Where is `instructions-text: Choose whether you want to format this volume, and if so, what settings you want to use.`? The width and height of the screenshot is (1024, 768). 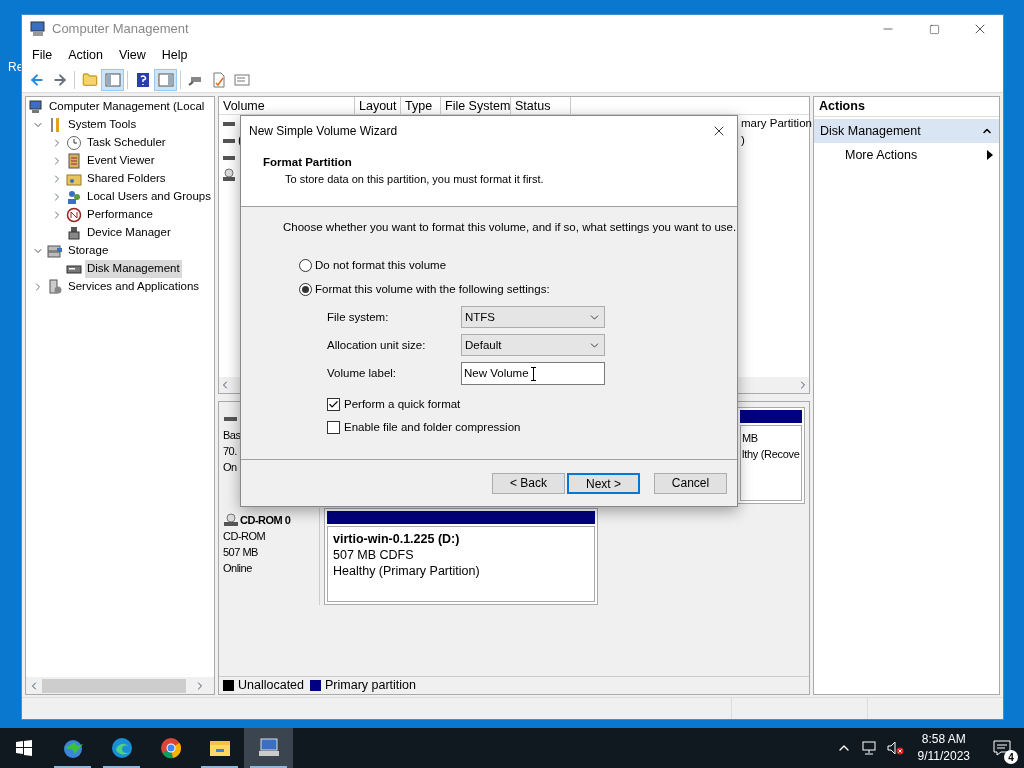
instructions-text: Choose whether you want to format this volume, and if so, what settings you want to use. is located at coordinates (510, 227).